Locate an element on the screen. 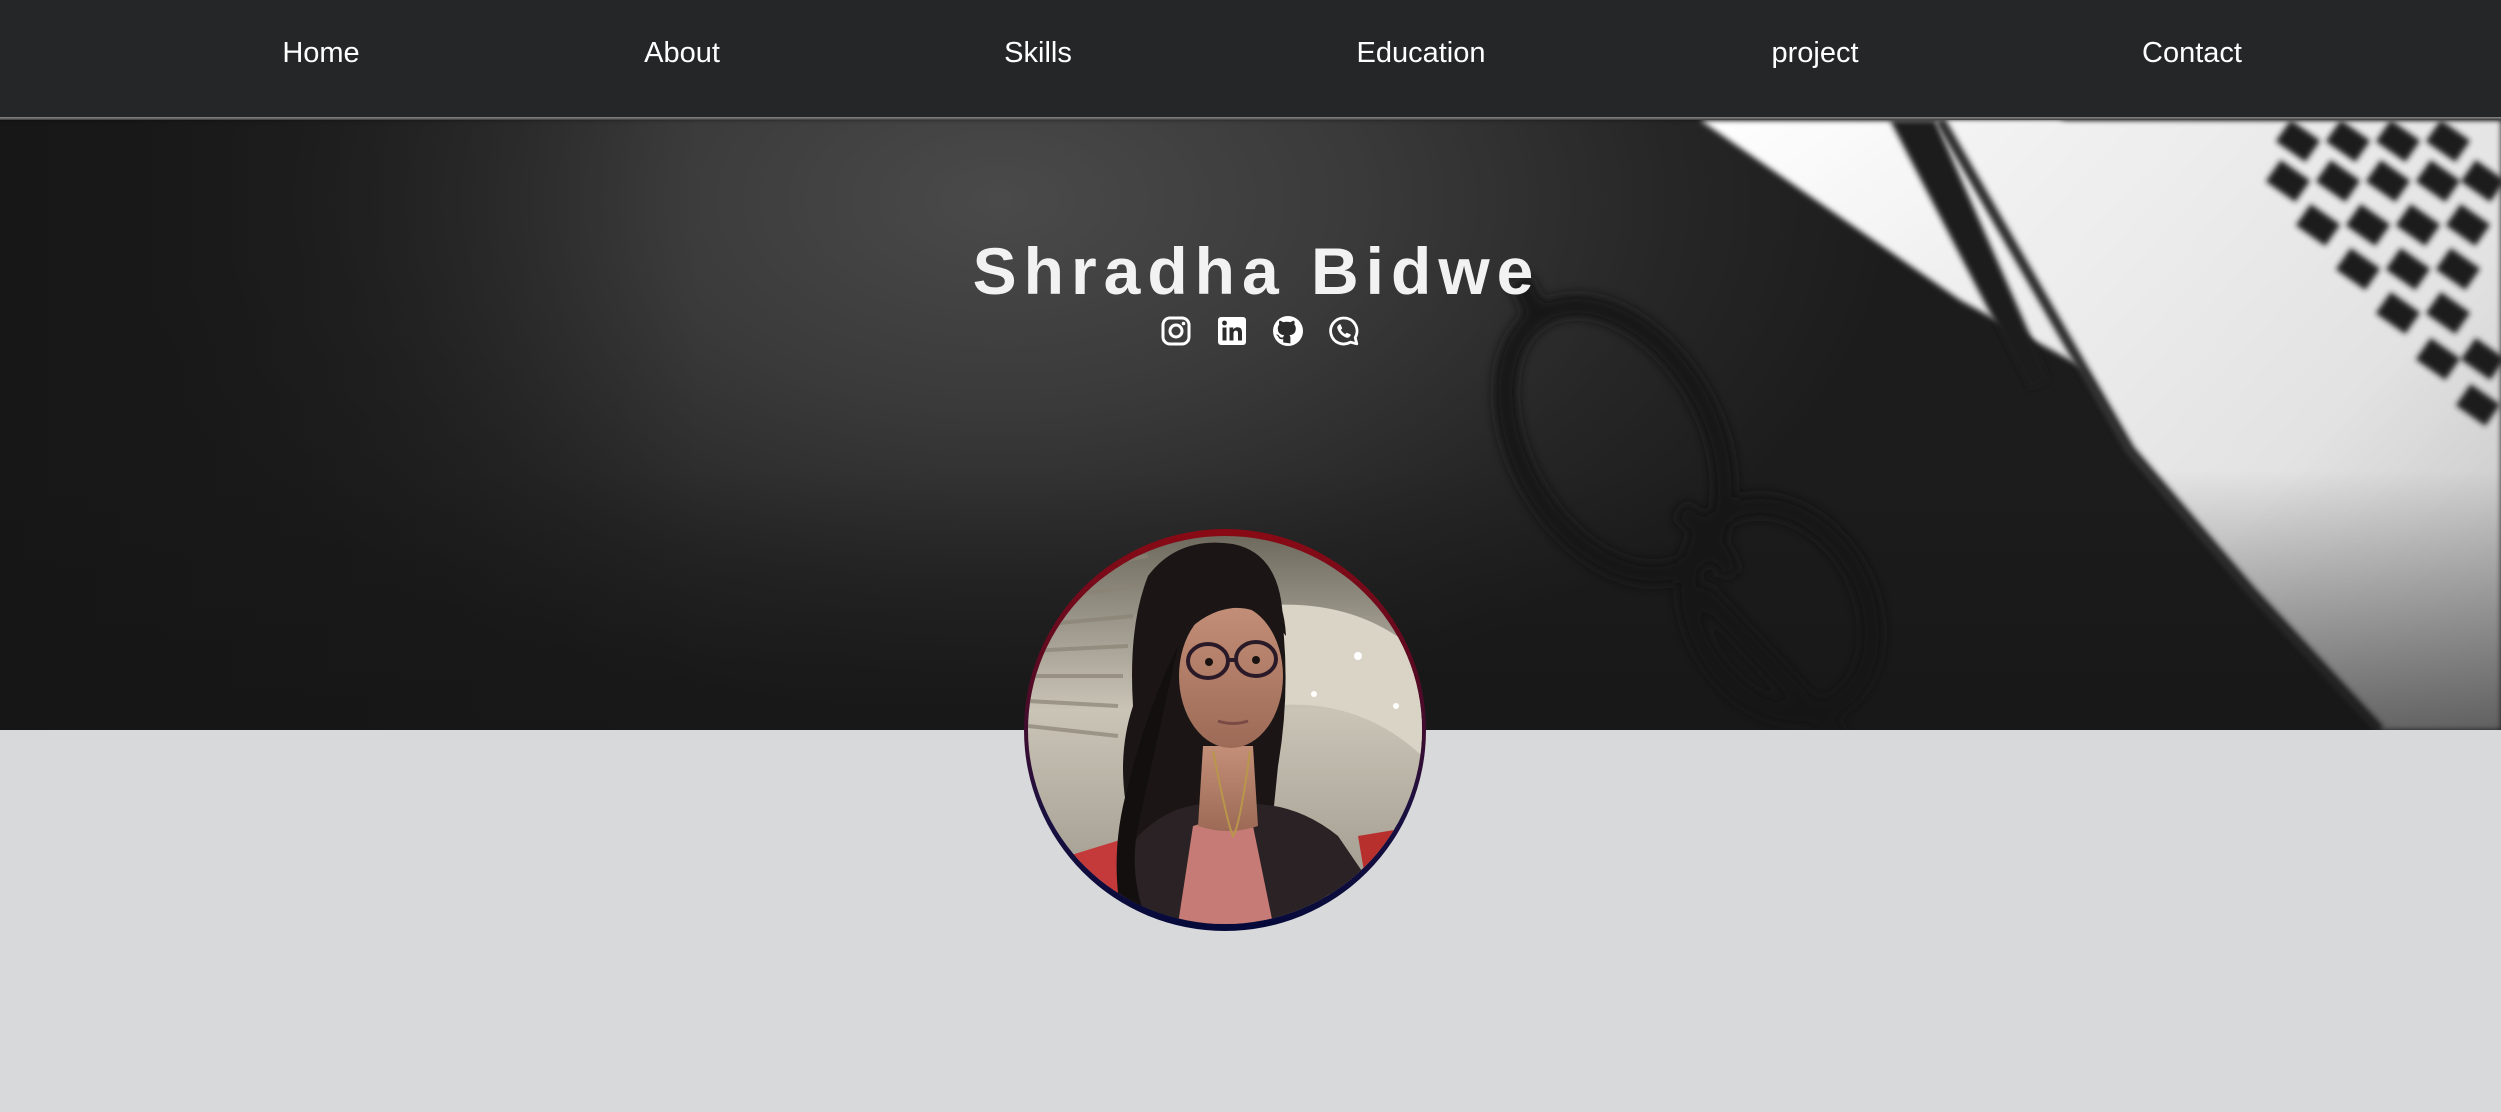 This screenshot has width=2501, height=1112. nav-link-education: Education is located at coordinates (1421, 53).